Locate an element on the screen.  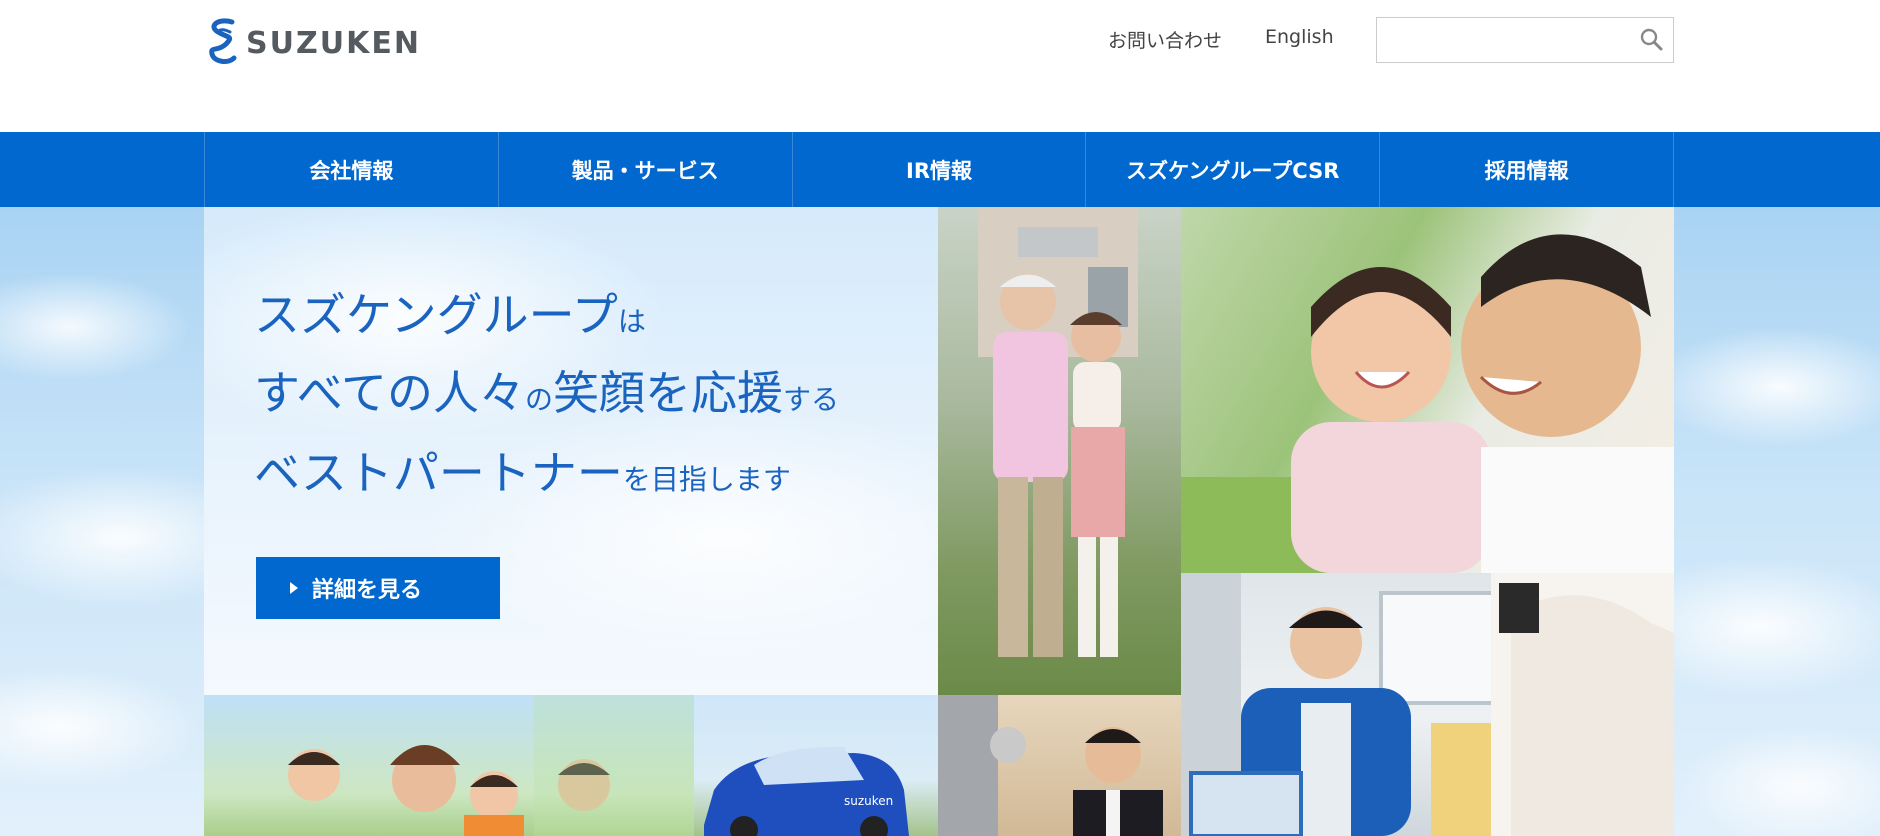
hero-headline-line1: スズケングループは is located at coordinates (450, 315).